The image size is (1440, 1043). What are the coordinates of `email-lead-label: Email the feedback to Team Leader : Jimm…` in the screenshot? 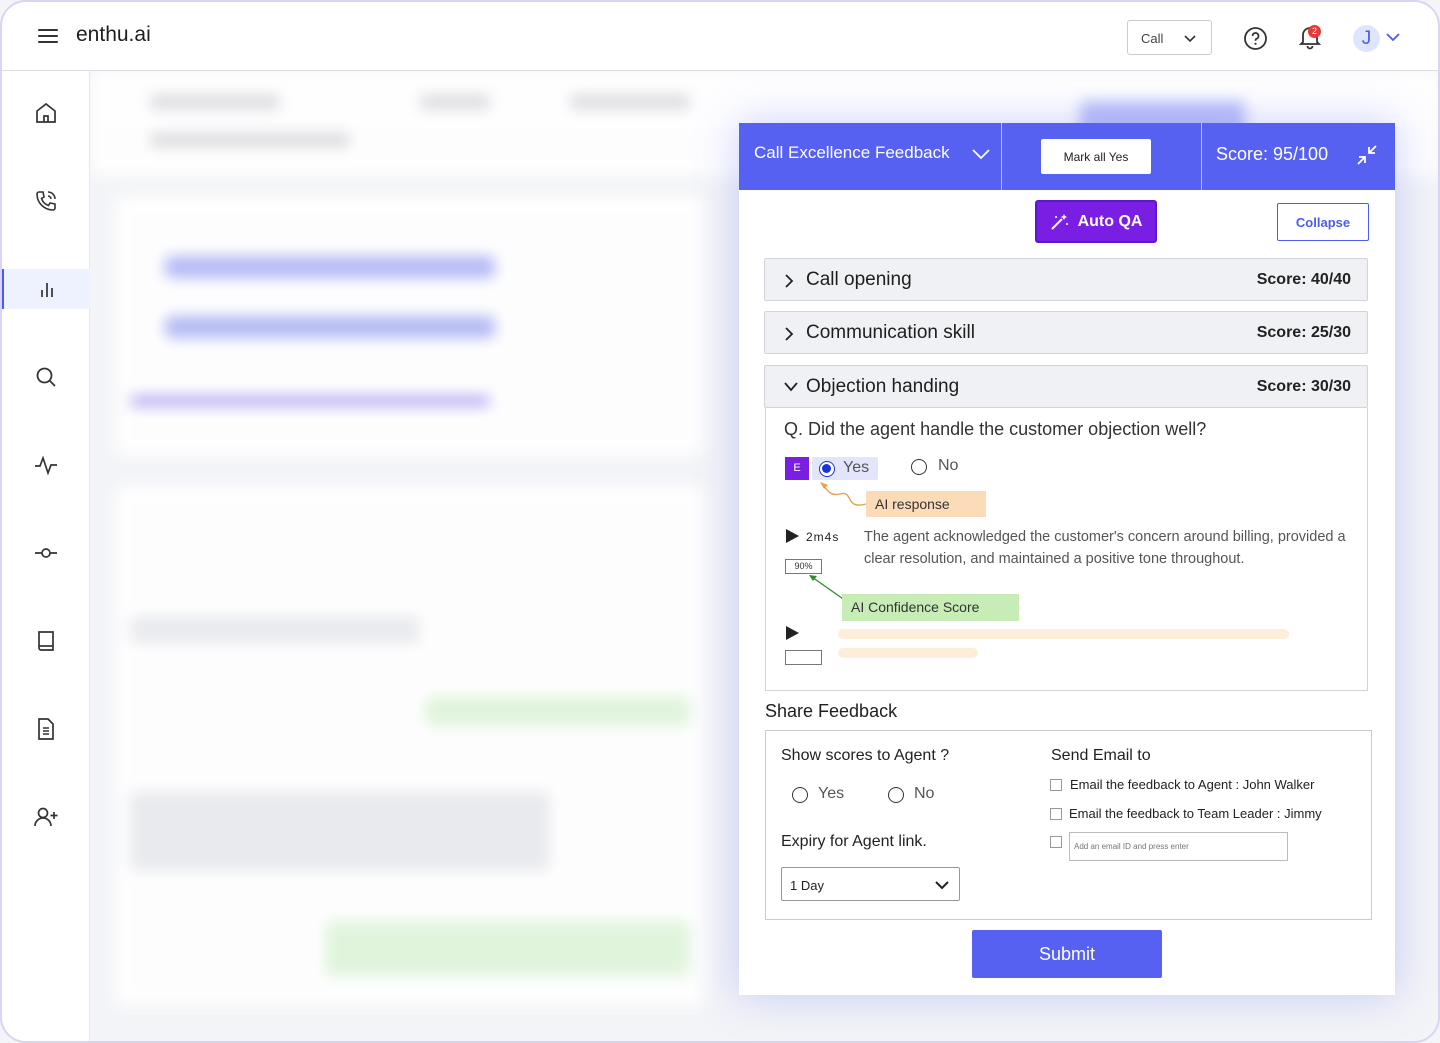 It's located at (1195, 813).